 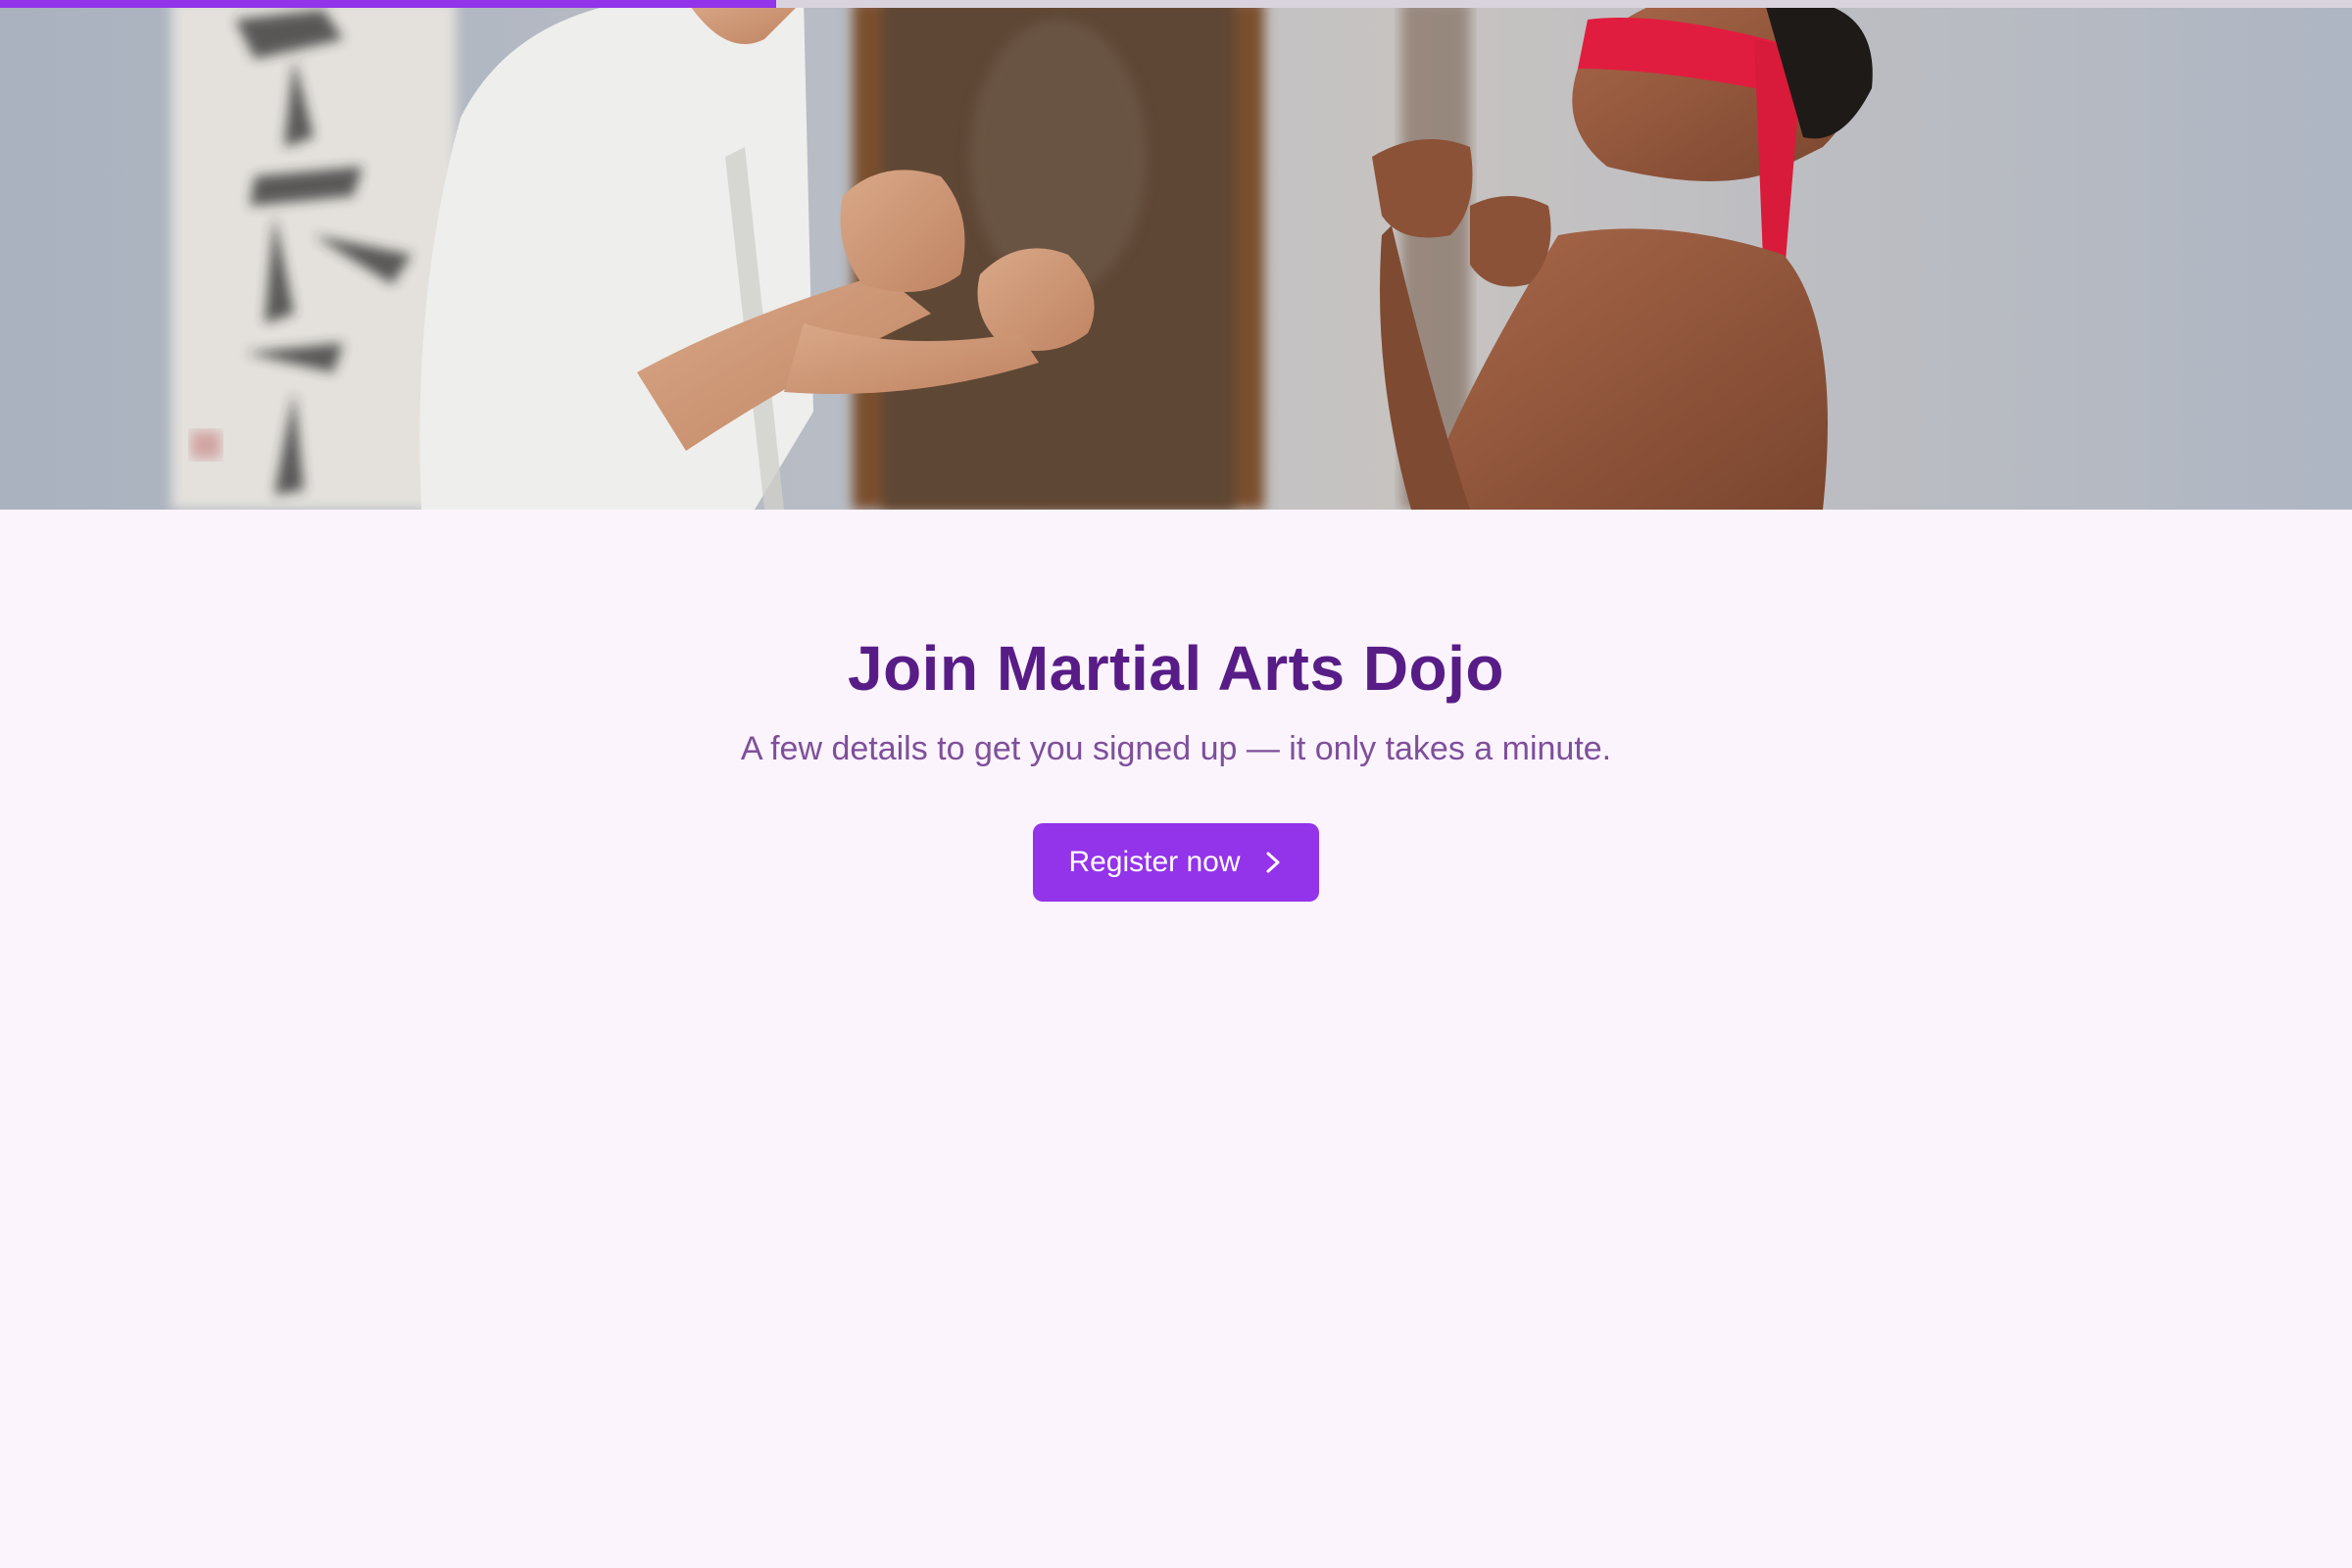 What do you see at coordinates (1154, 862) in the screenshot?
I see `register-now-label: Register now` at bounding box center [1154, 862].